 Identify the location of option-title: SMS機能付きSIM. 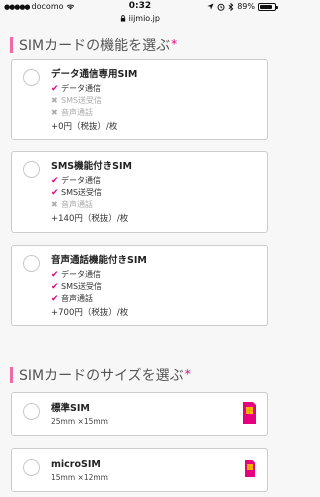
(91, 166).